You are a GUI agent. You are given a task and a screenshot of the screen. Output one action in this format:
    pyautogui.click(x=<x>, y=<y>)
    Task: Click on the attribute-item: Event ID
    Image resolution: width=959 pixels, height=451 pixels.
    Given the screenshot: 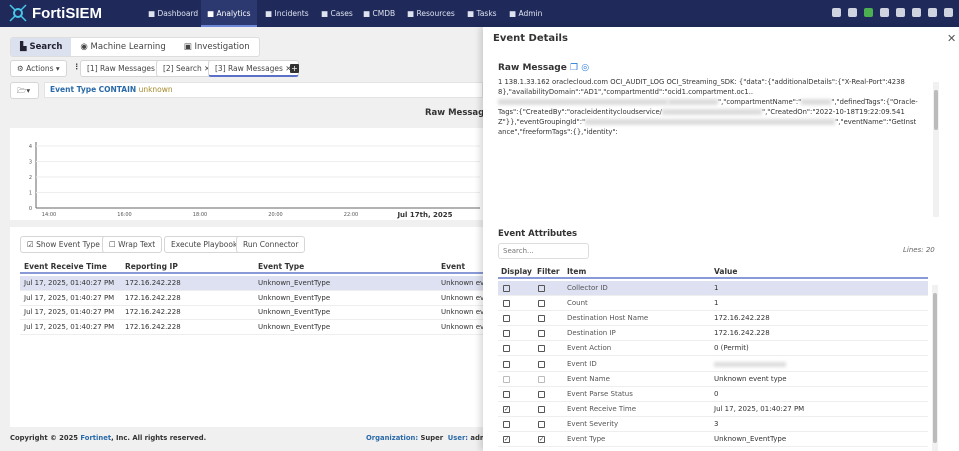 What is the action you would take?
    pyautogui.click(x=582, y=363)
    